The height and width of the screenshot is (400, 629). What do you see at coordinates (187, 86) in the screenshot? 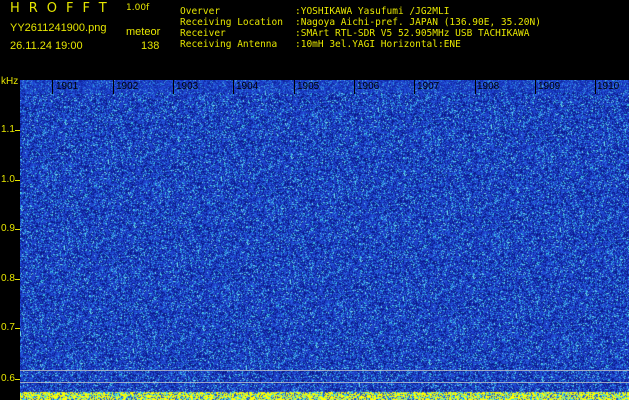
I see `x-tick-label: 1903` at bounding box center [187, 86].